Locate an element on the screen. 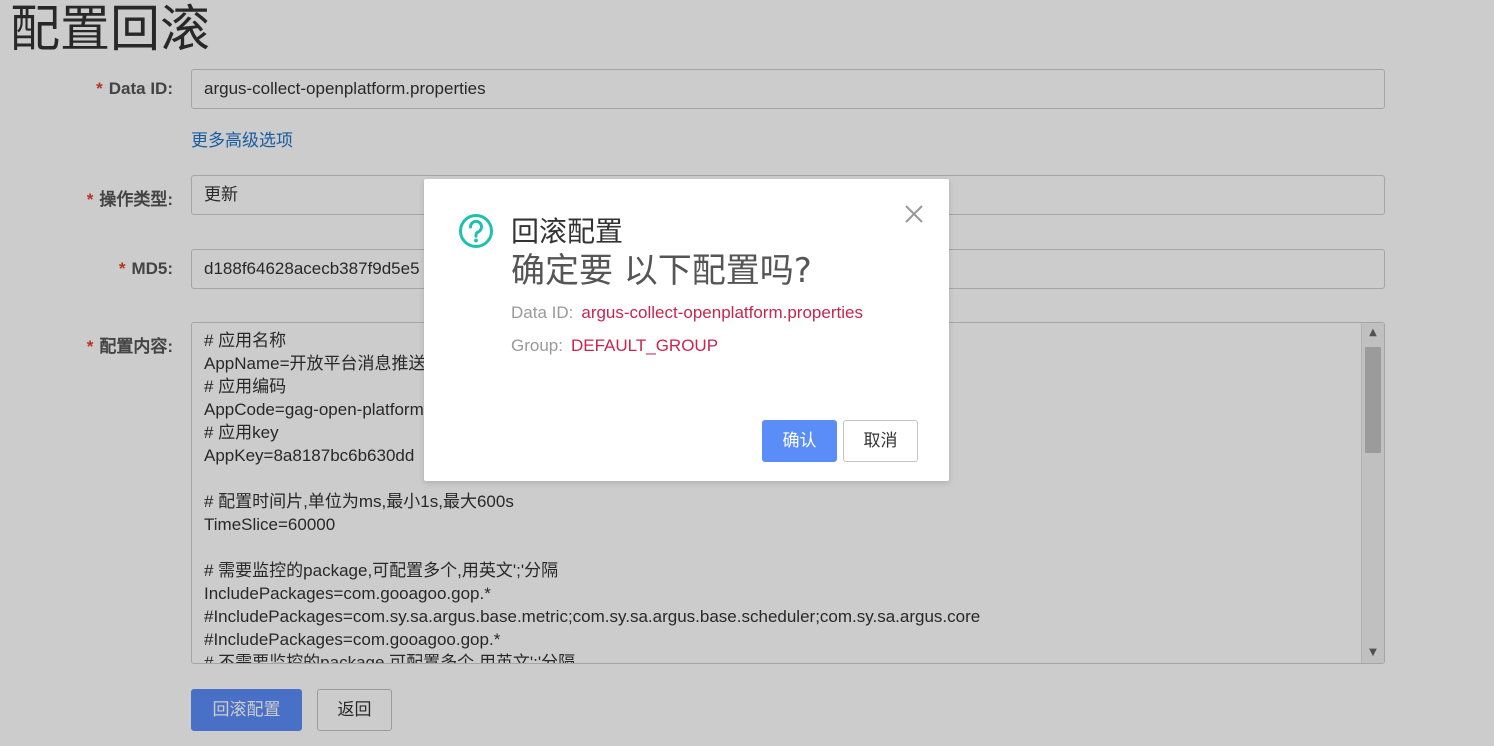 This screenshot has width=1494, height=746. cancel-button: 取消 is located at coordinates (880, 441).